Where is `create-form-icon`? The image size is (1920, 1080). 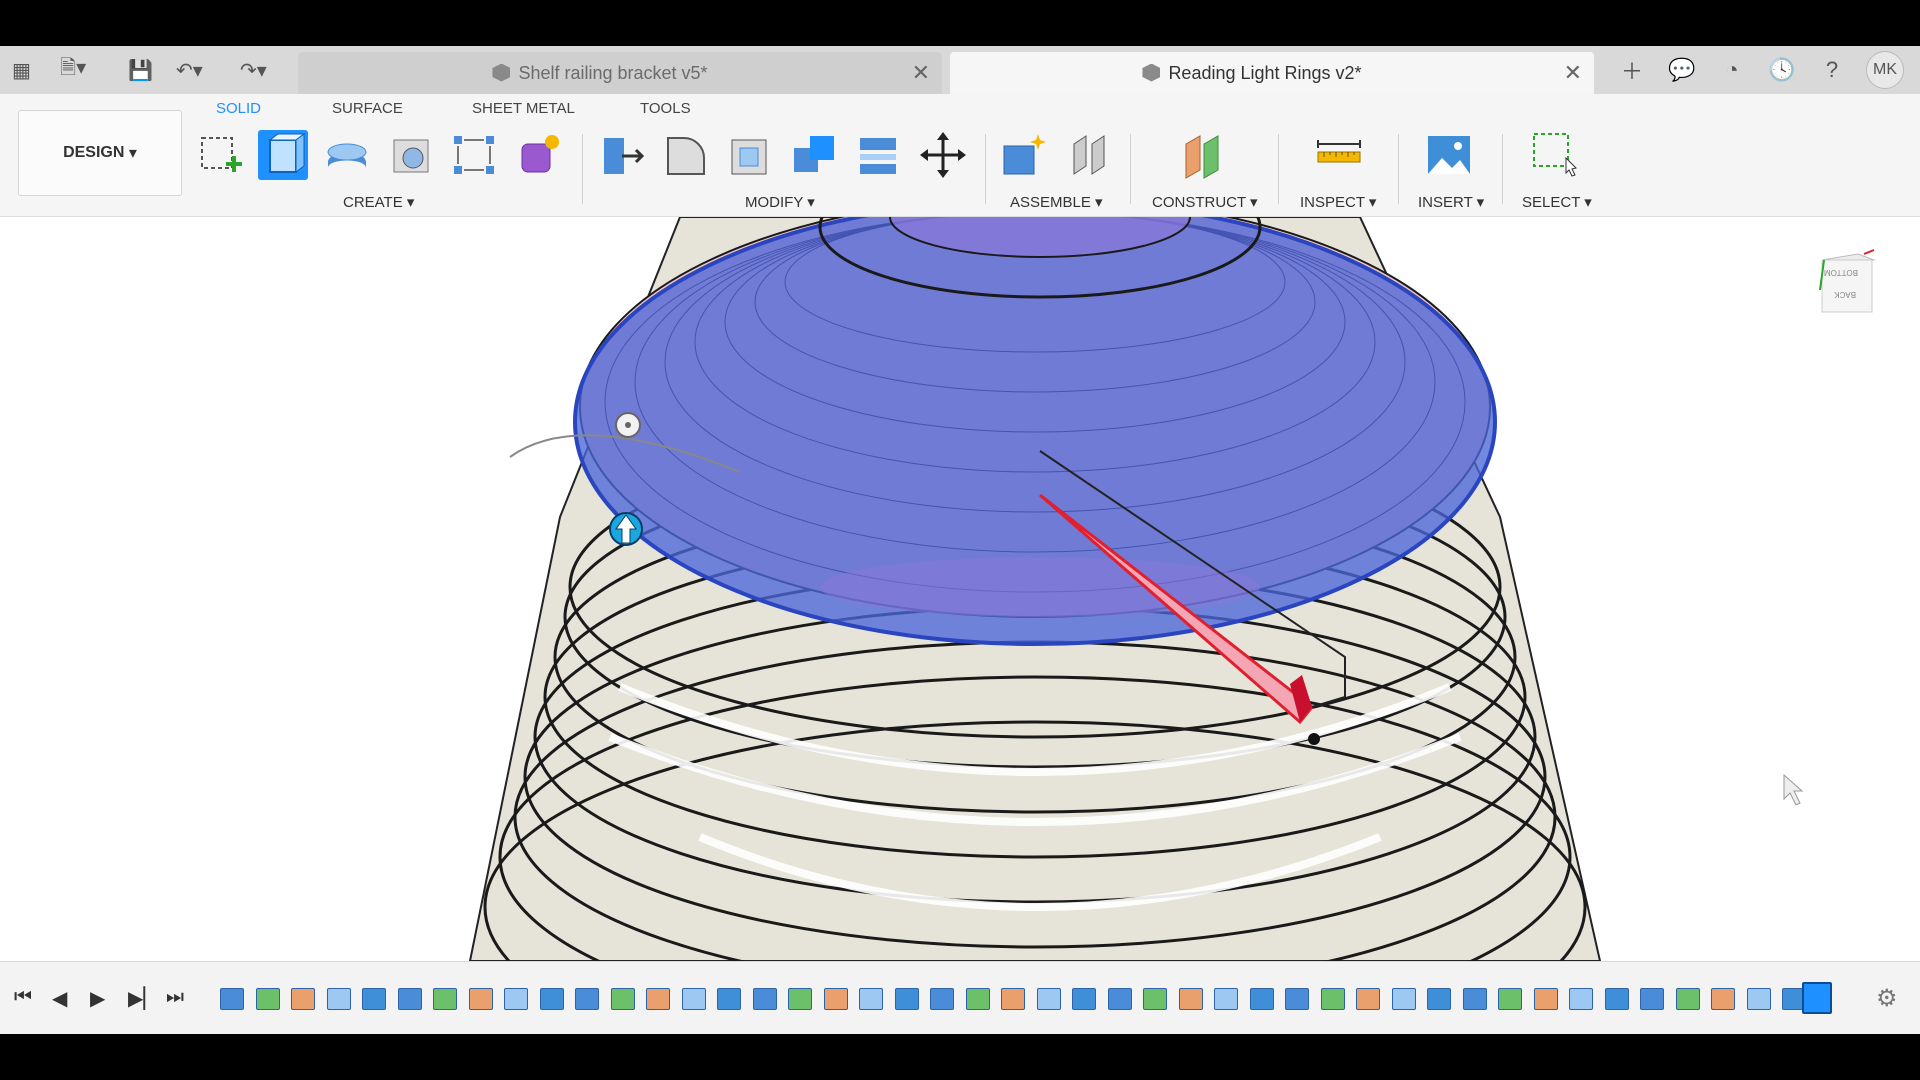
create-form-icon is located at coordinates (539, 155).